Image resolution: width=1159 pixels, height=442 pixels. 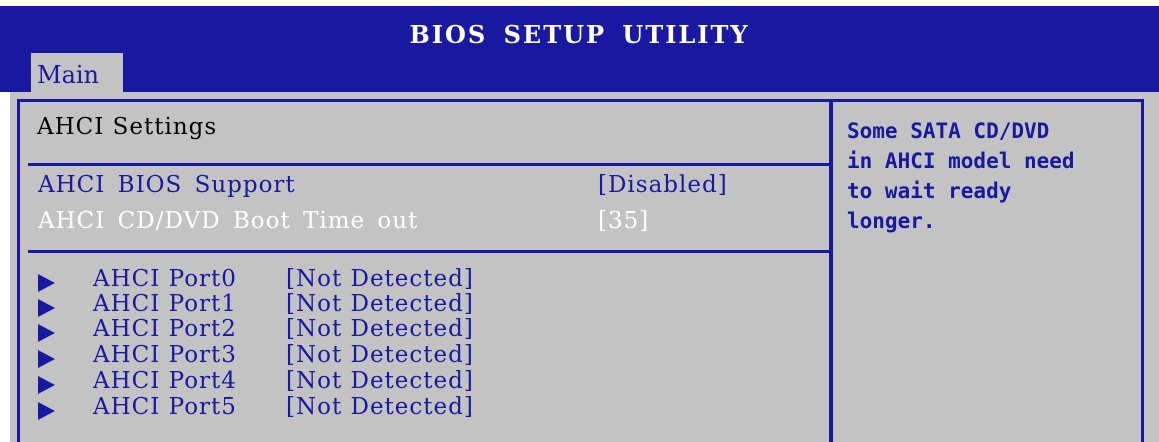 I want to click on submenu-item-port5: AHCI Port5 [Not Detected], so click(x=318, y=407).